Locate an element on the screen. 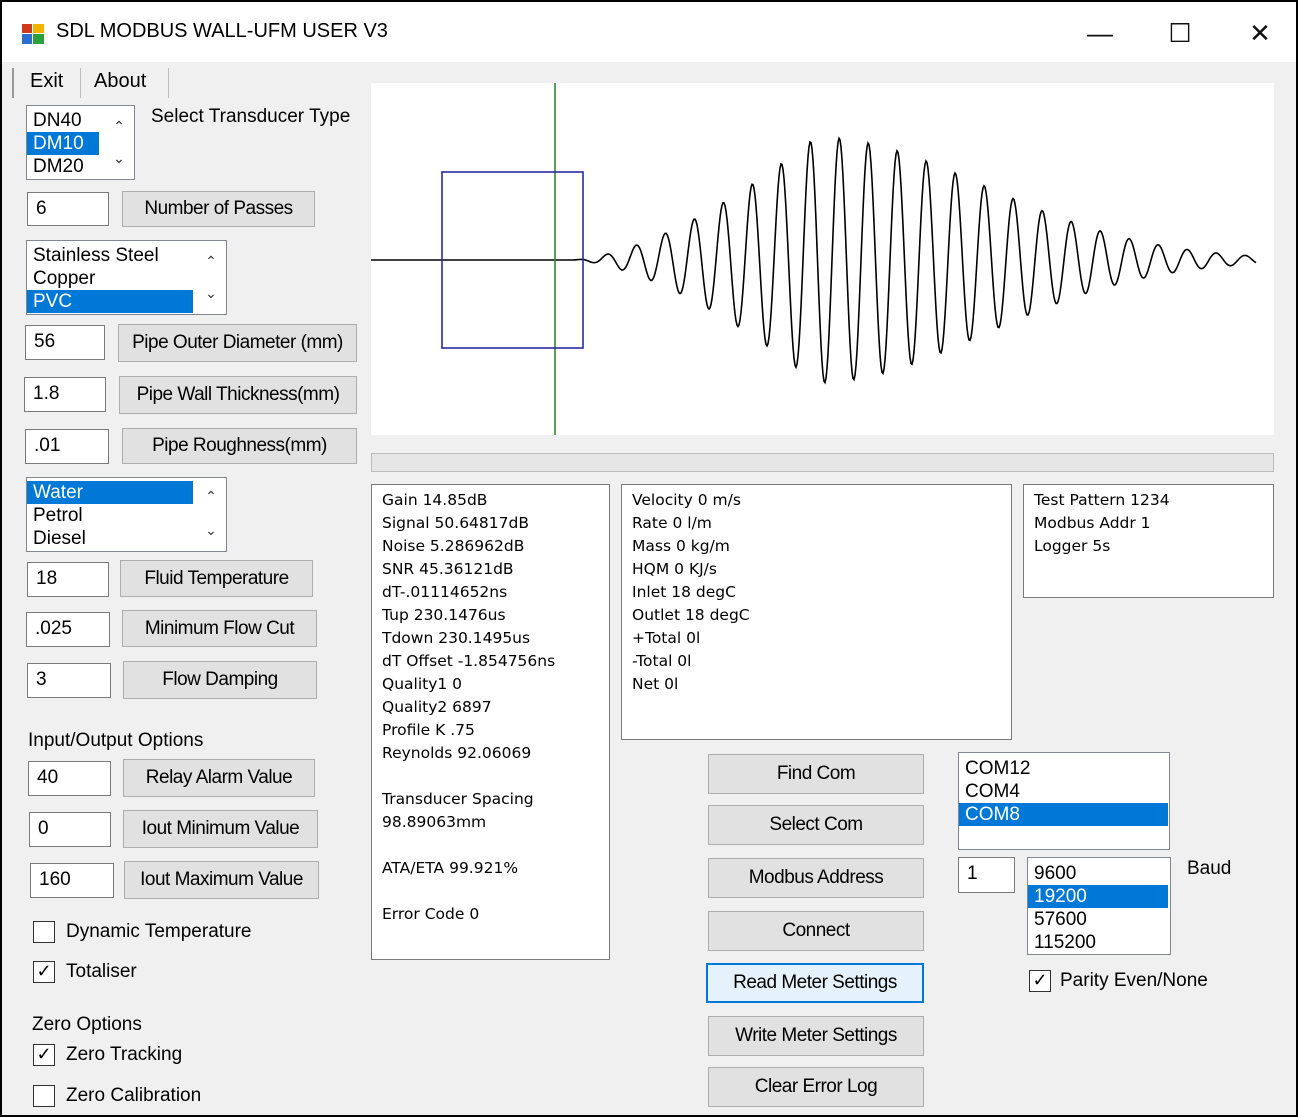 Image resolution: width=1298 pixels, height=1117 pixels. menu-grip is located at coordinates (13, 83).